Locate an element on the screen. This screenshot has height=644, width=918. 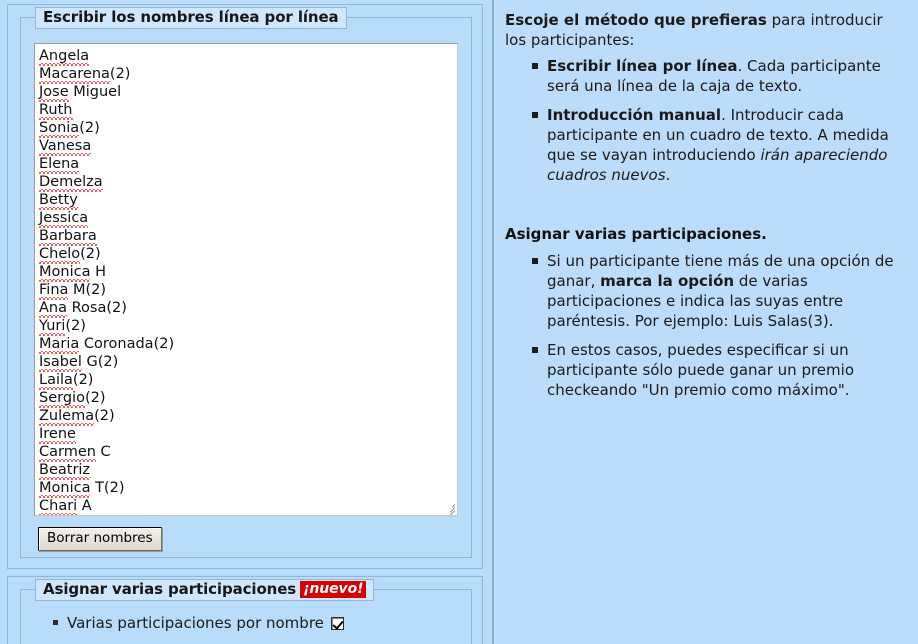
name-token: Irene is located at coordinates (57, 435).